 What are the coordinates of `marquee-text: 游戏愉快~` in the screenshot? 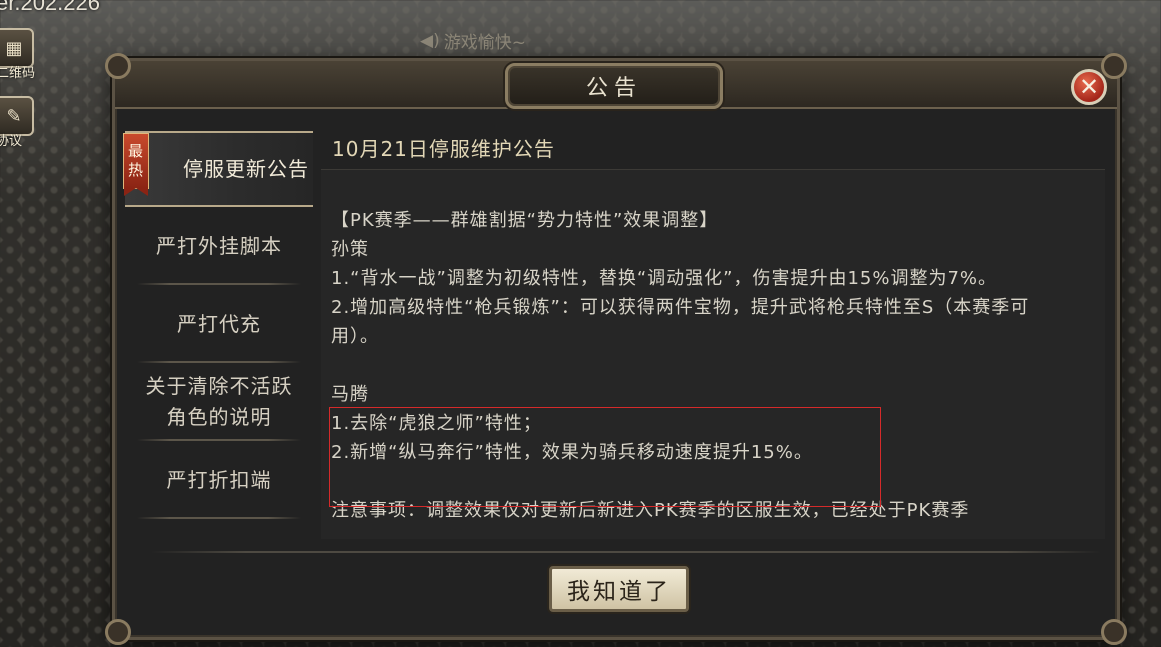 It's located at (484, 43).